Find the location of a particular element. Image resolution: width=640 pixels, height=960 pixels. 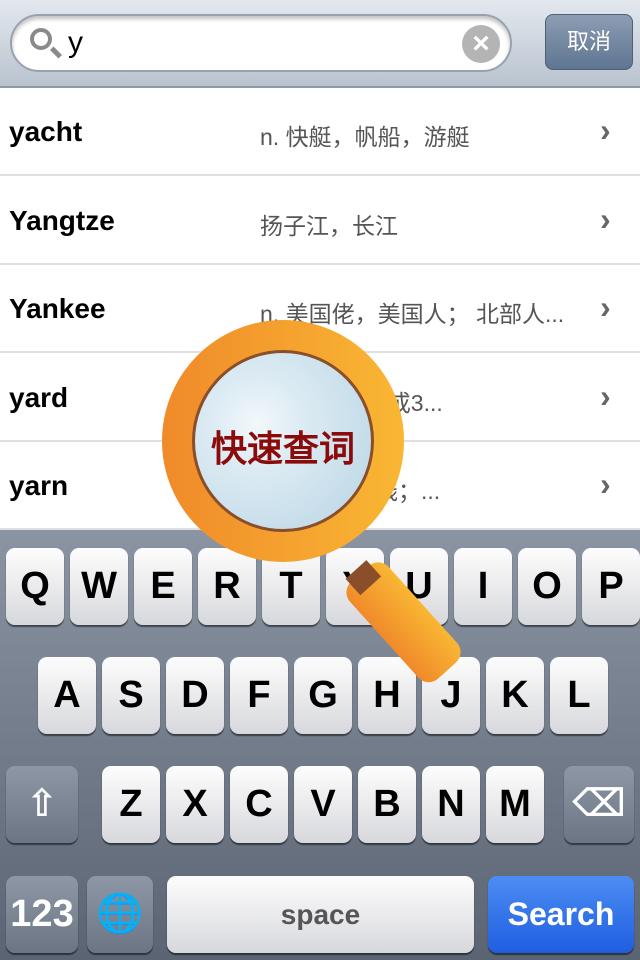

key-v: V is located at coordinates (323, 804).